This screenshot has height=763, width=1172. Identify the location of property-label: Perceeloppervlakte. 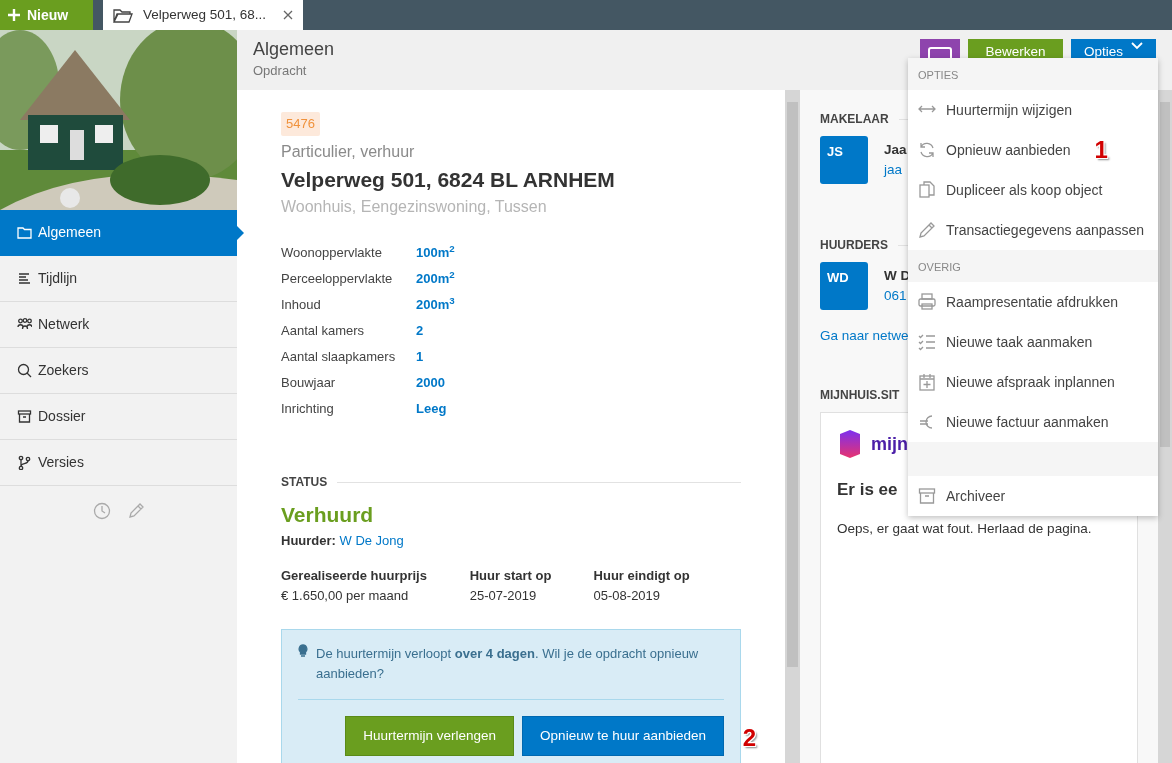
(337, 279).